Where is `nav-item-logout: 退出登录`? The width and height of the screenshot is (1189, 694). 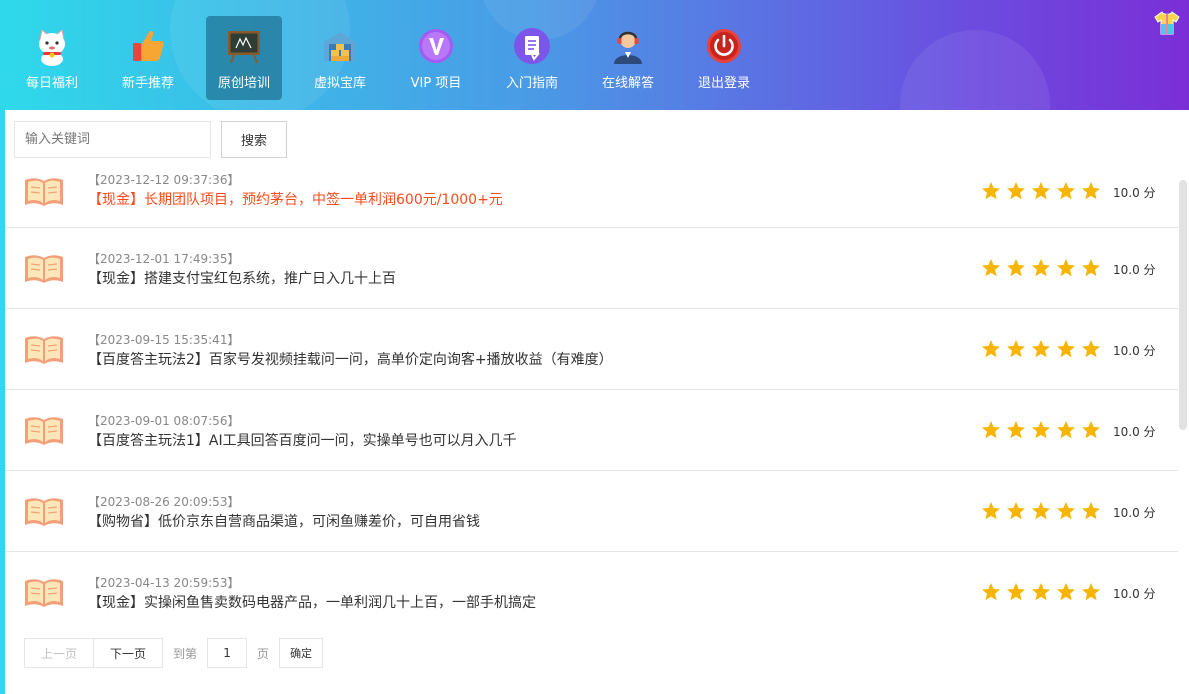
nav-item-logout: 退出登录 is located at coordinates (724, 58).